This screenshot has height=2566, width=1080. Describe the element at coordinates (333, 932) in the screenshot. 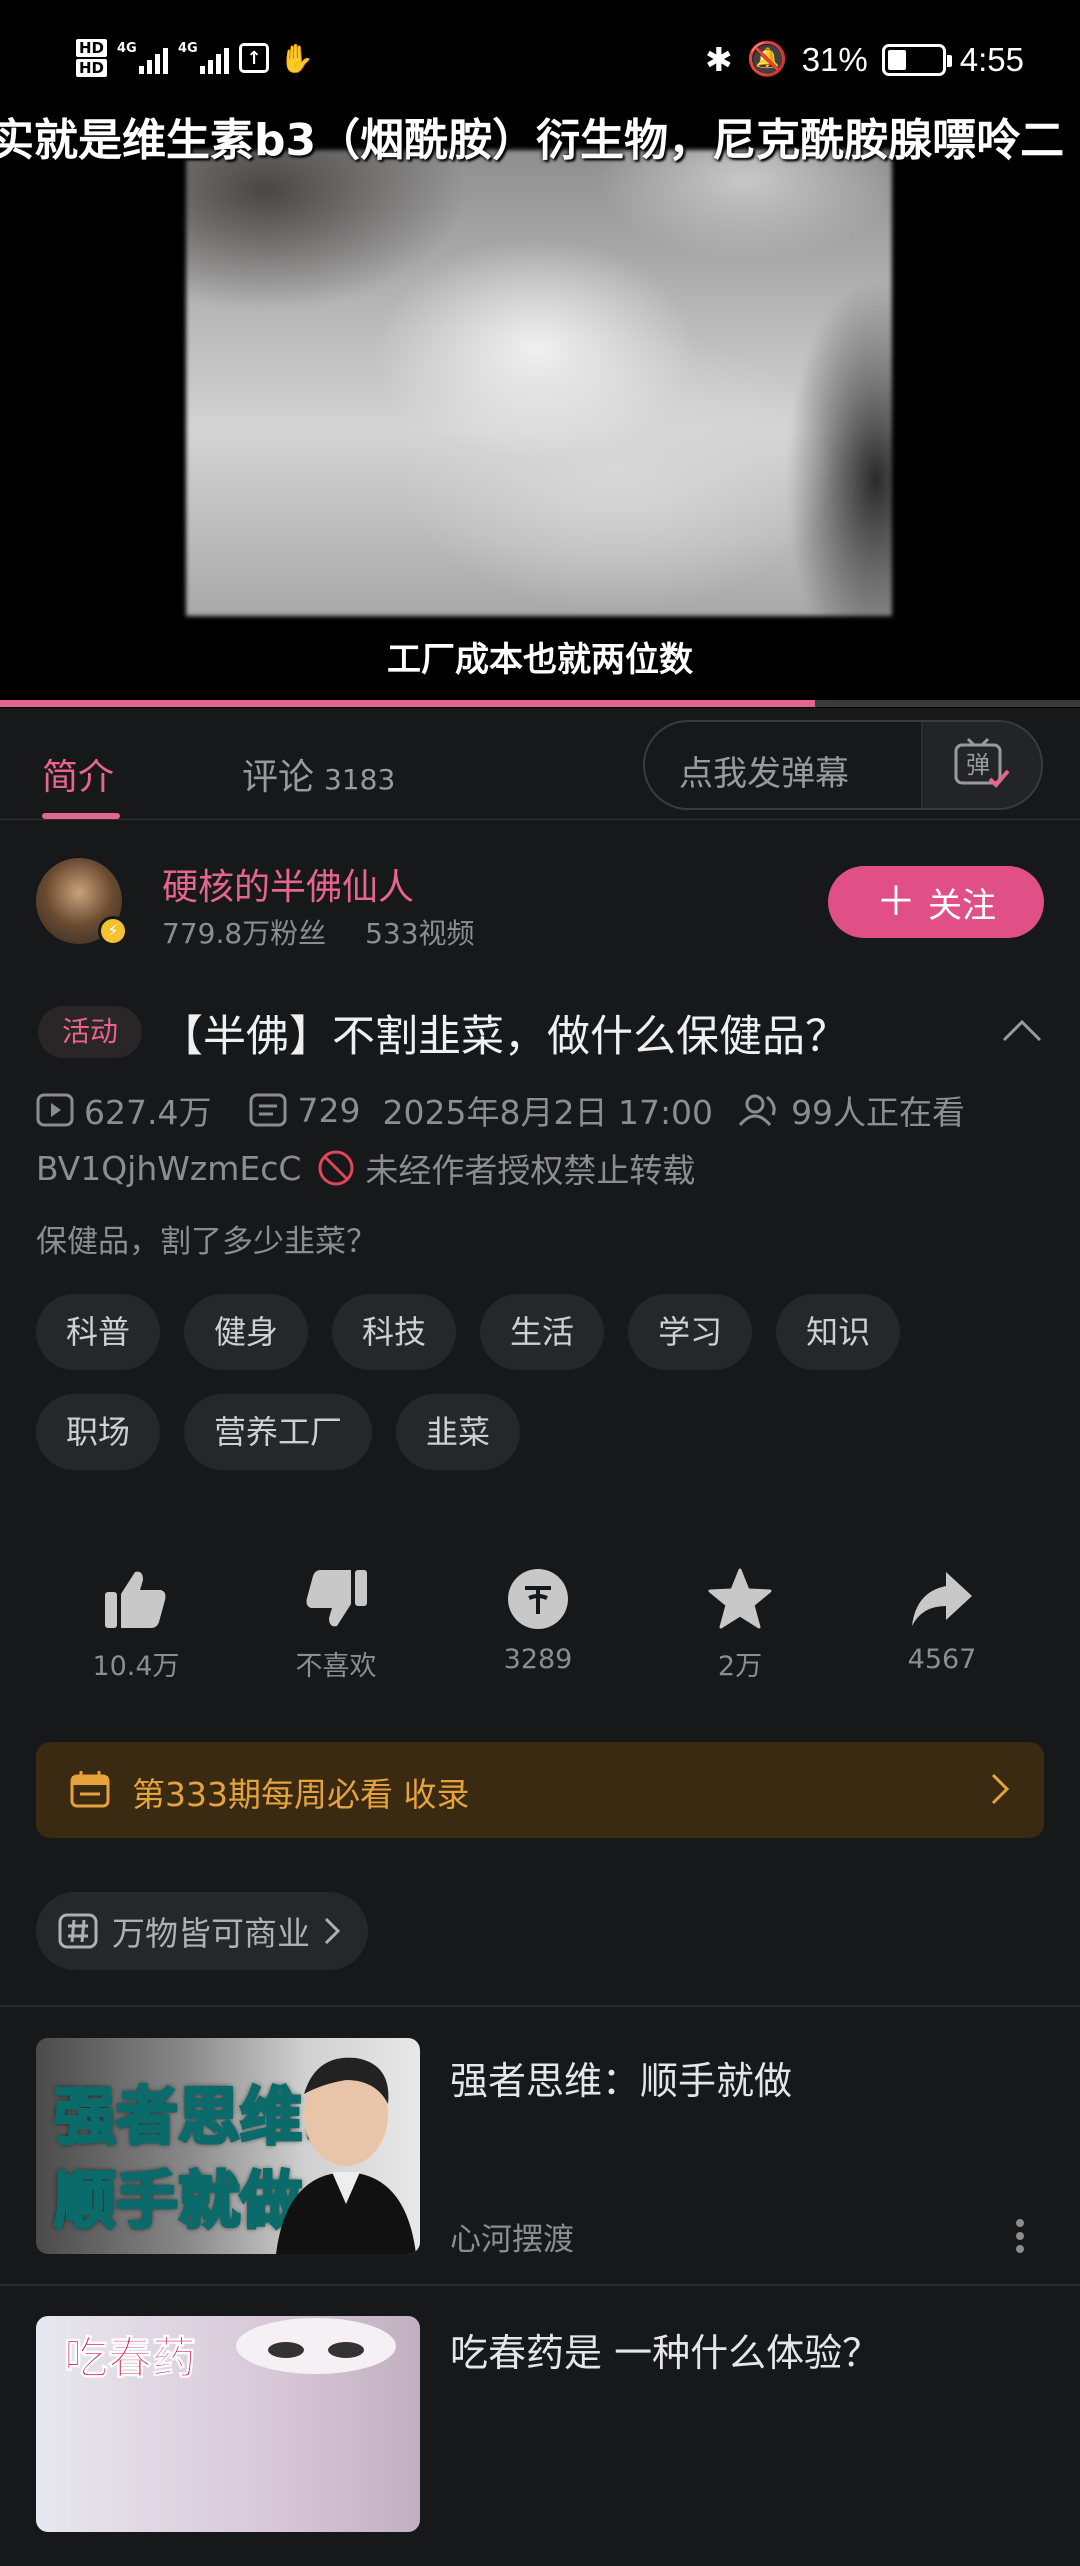

I see `author-stats: 779.8万粉丝 533视频` at that location.